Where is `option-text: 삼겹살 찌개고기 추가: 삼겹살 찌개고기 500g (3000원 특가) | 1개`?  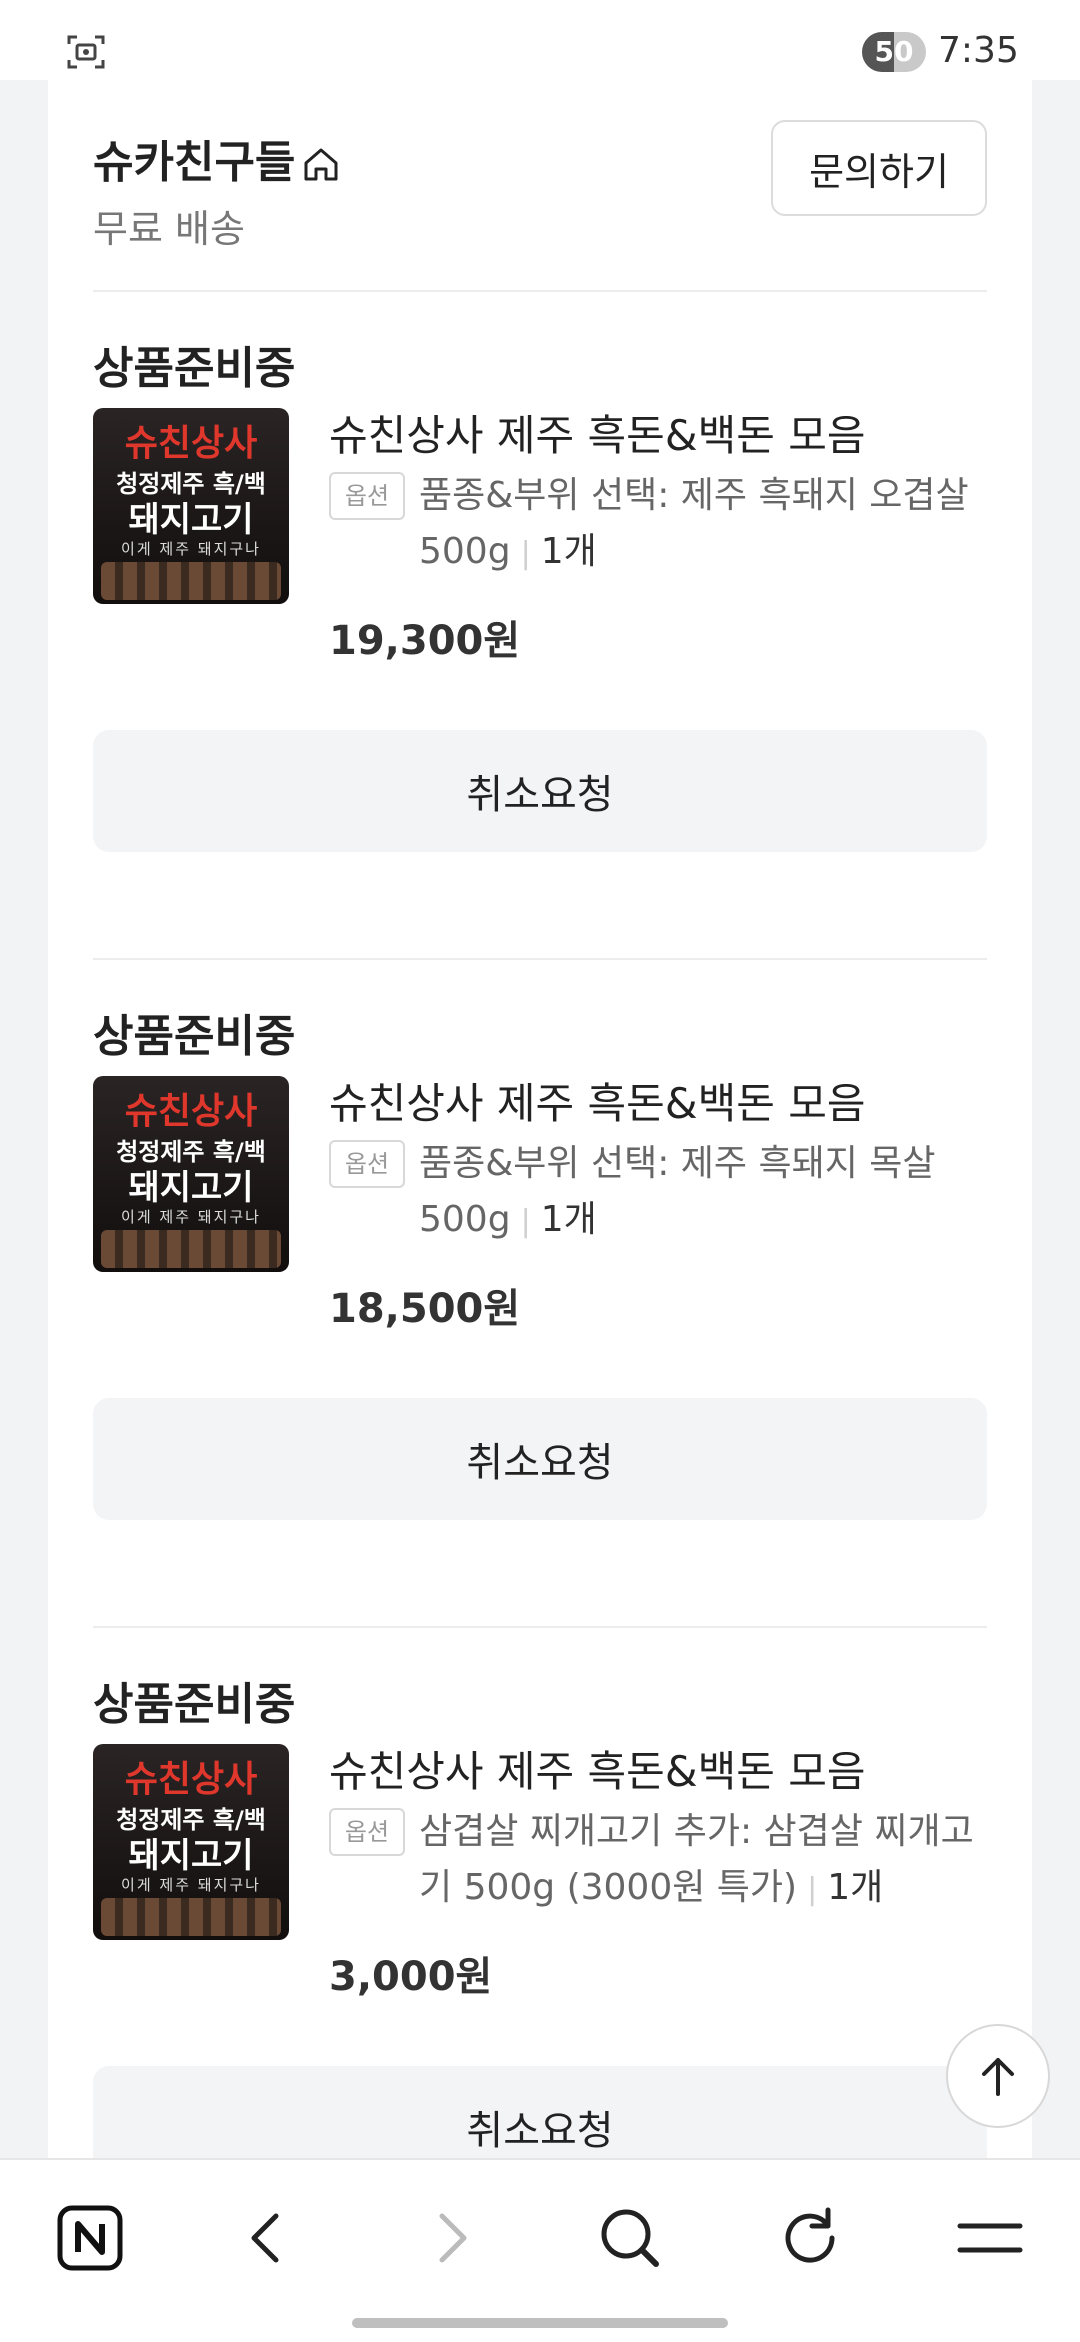 option-text: 삼겹살 찌개고기 추가: 삼겹살 찌개고기 500g (3000원 특가) | 1개 is located at coordinates (706, 1861).